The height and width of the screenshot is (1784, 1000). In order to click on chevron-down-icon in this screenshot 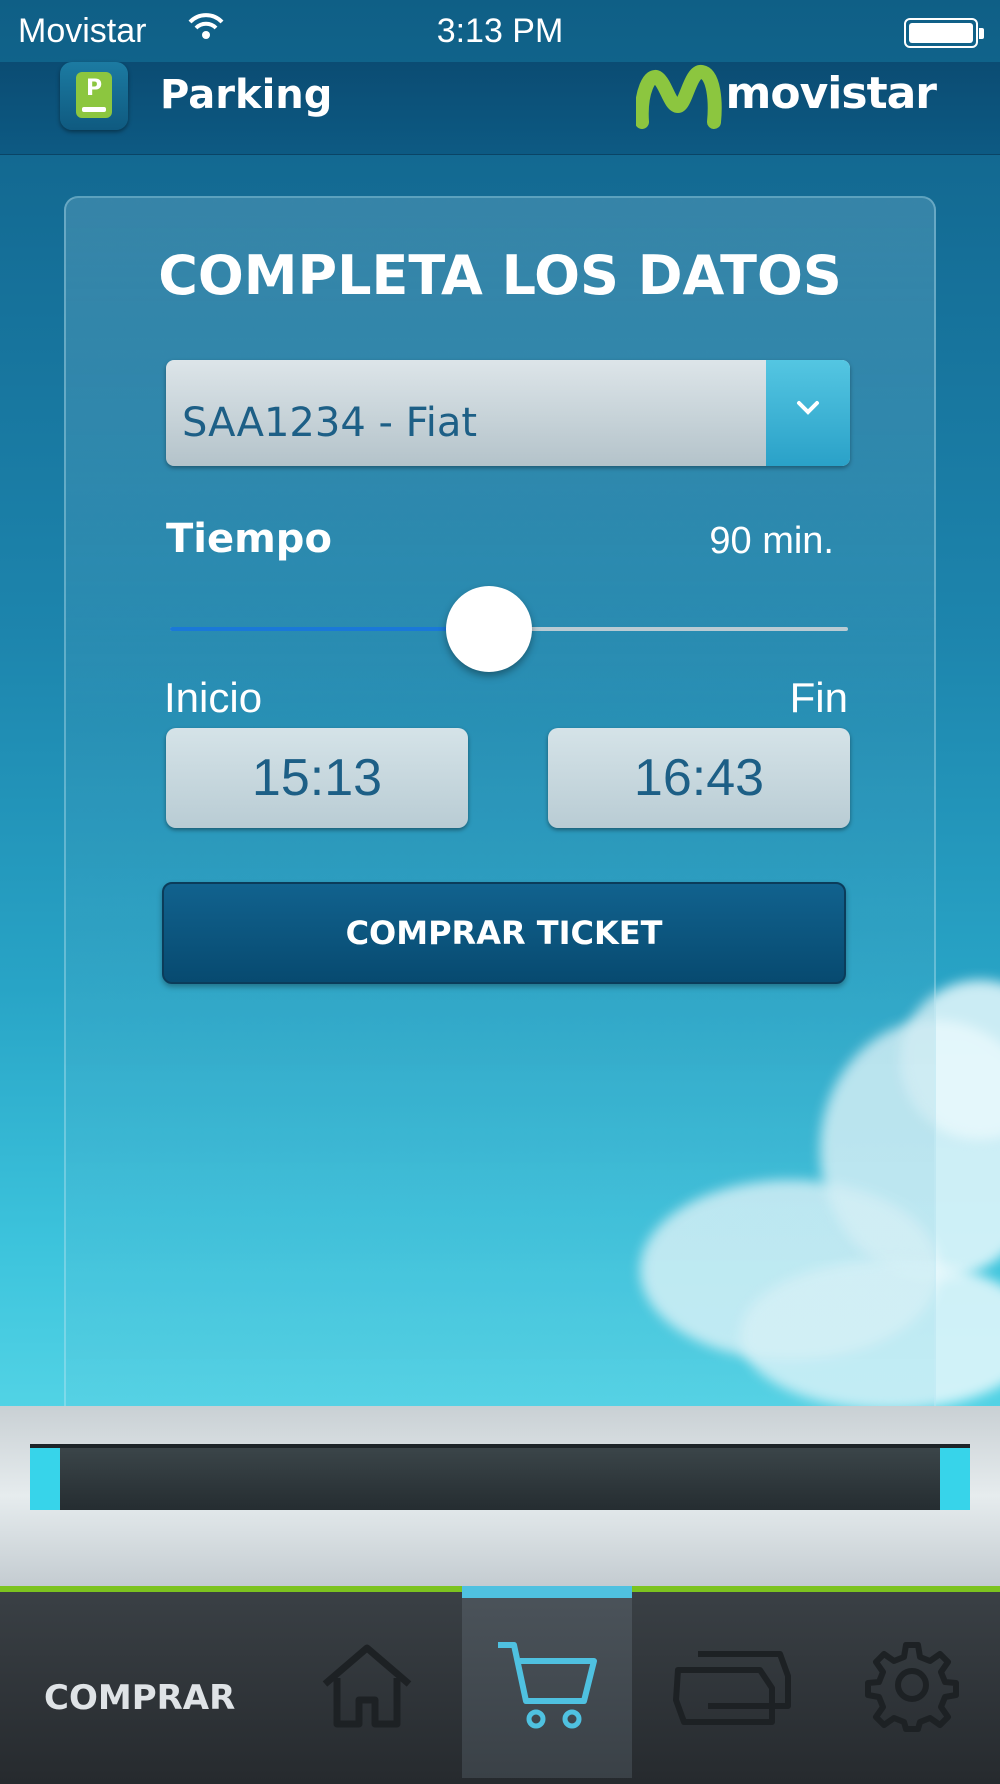, I will do `click(808, 408)`.